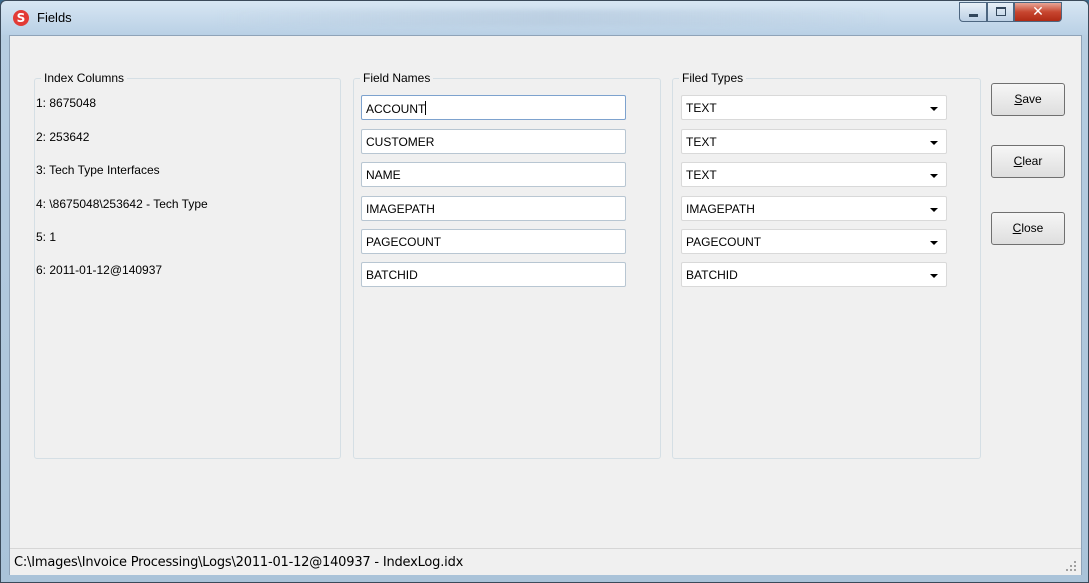 This screenshot has height=583, width=1089. What do you see at coordinates (122, 204) in the screenshot?
I see `index-column-item: 4: \8675048\253642 - Tech Type` at bounding box center [122, 204].